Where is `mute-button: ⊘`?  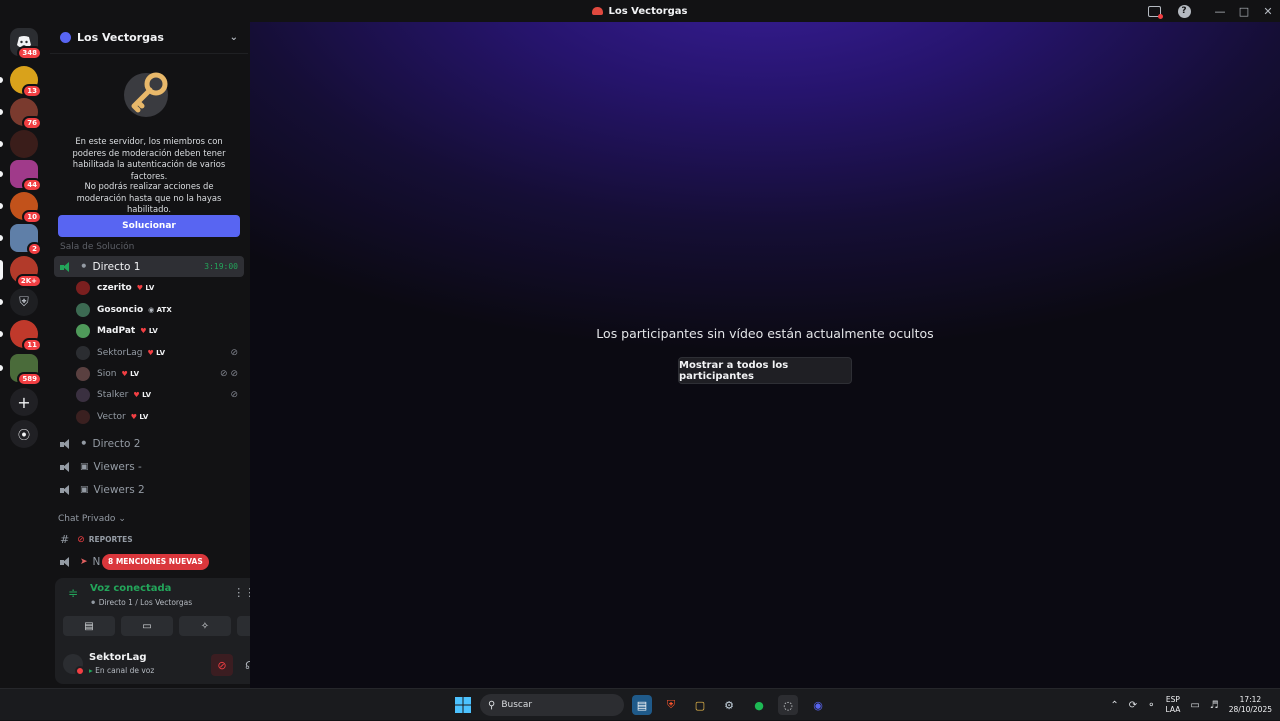
mute-button: ⊘ is located at coordinates (222, 665).